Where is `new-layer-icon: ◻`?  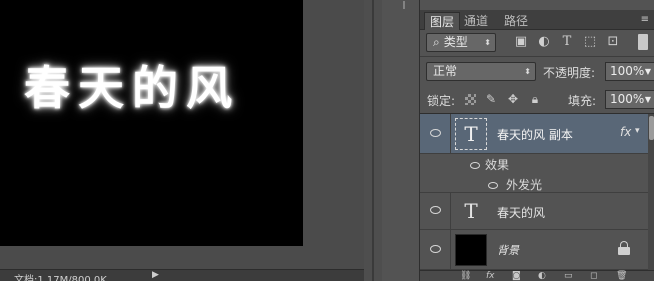
new-layer-icon: ◻ is located at coordinates (593, 276).